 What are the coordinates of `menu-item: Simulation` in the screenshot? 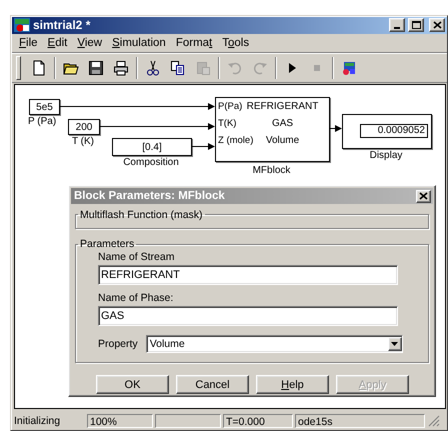 It's located at (139, 42).